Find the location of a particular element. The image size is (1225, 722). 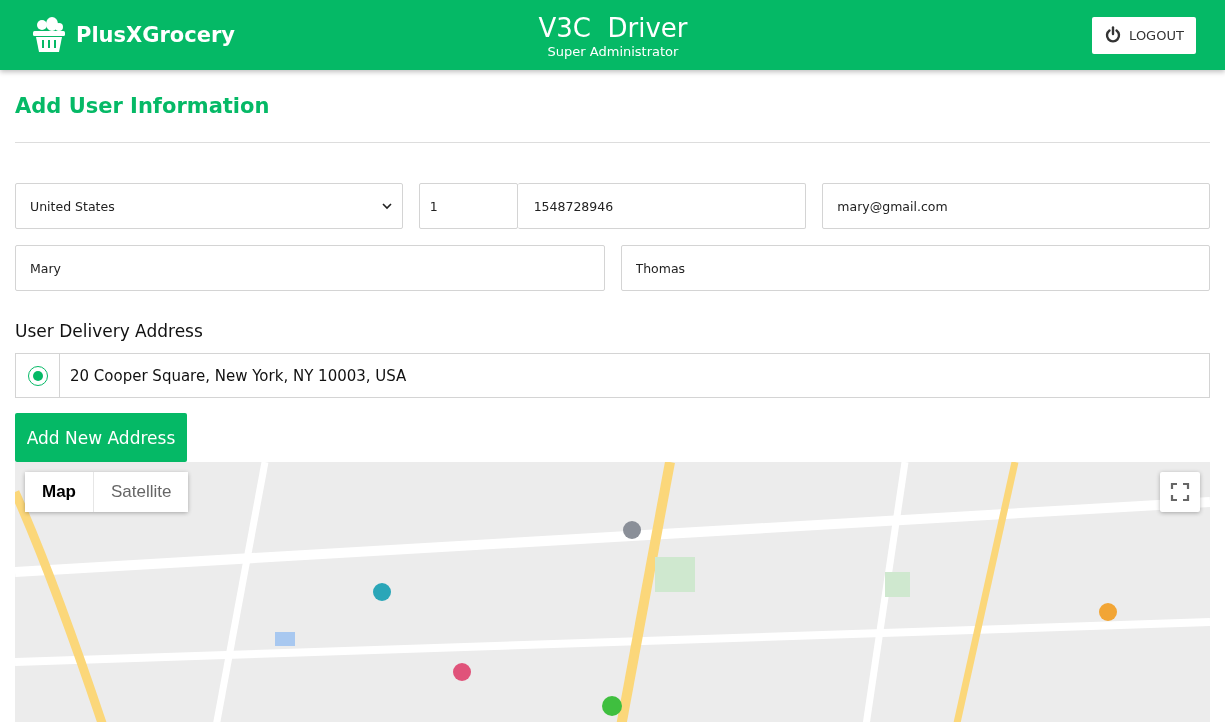

user-role: Super Administrator is located at coordinates (613, 51).